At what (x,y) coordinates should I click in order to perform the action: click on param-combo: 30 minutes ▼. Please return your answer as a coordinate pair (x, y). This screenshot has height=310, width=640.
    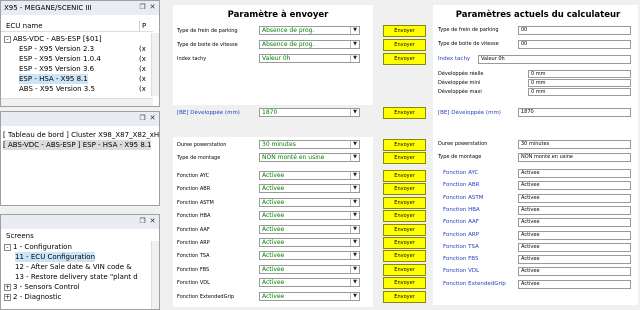
    Looking at the image, I should click on (309, 144).